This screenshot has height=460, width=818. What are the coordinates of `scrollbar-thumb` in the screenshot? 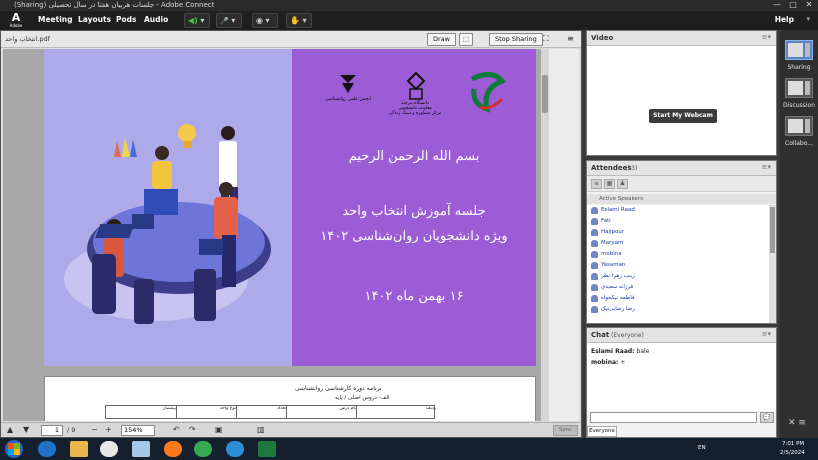 It's located at (545, 94).